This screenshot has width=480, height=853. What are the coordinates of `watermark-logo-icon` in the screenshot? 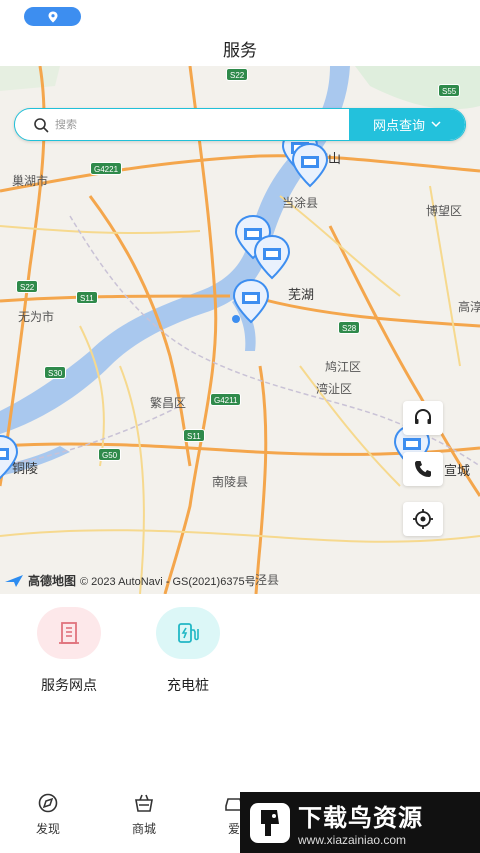 It's located at (270, 822).